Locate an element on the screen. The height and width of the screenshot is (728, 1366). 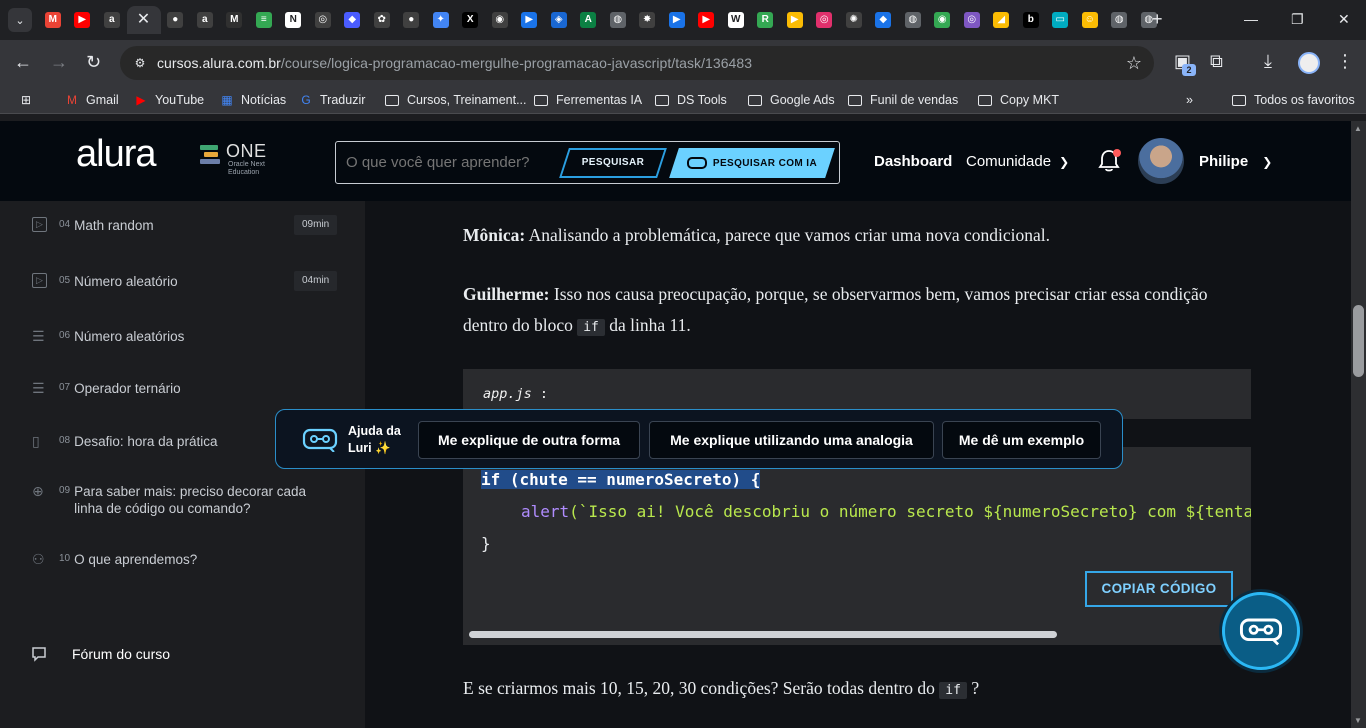
scroll-down-icon: ▼ is located at coordinates (1358, 720).